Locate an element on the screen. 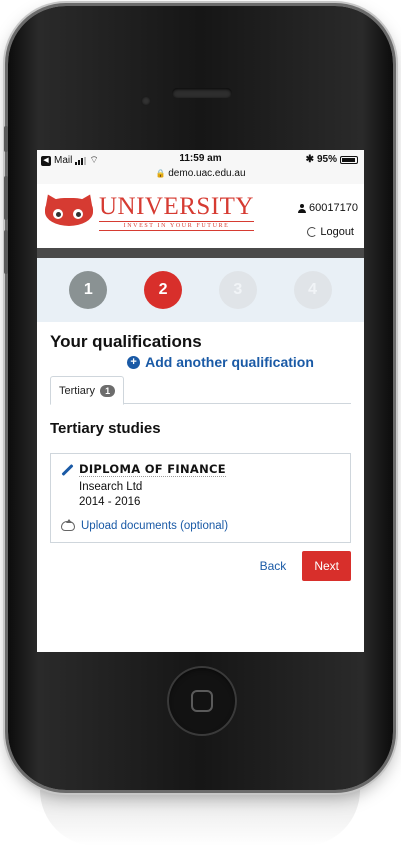  add-qualification-link: + Add another qualification is located at coordinates (220, 362).